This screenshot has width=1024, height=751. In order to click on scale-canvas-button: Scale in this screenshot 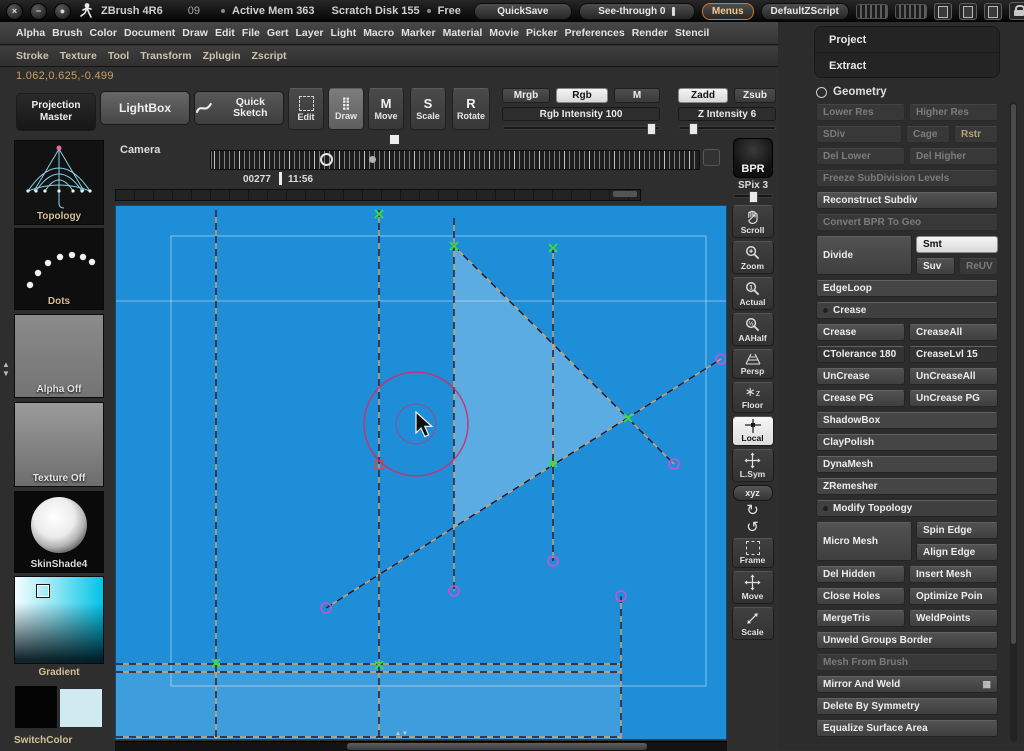, I will do `click(752, 623)`.